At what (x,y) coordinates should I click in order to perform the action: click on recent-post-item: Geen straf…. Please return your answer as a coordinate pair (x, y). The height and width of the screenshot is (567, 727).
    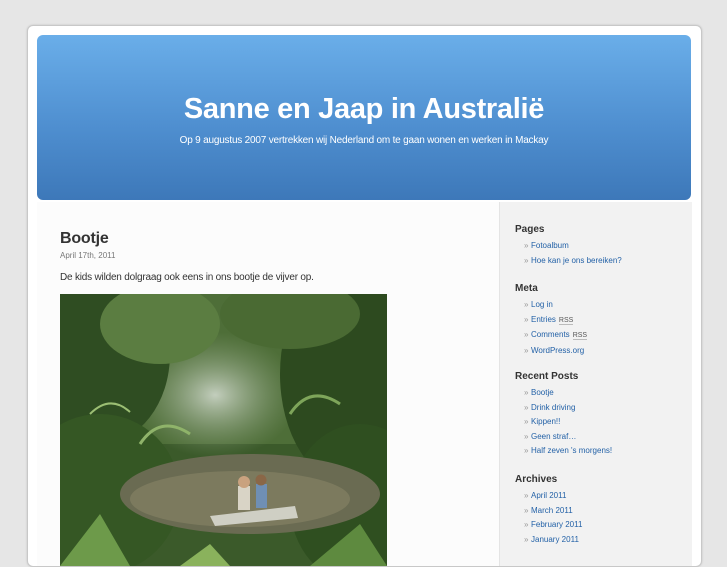
    Looking at the image, I should click on (563, 437).